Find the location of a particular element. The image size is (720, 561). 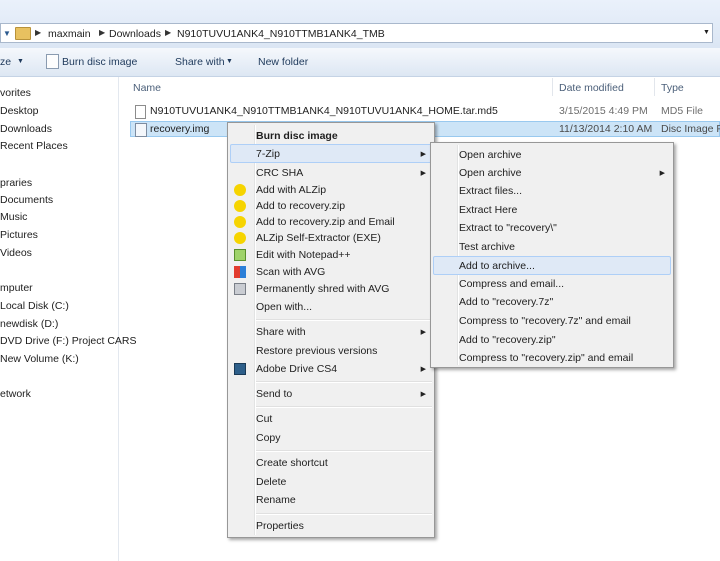

submenu-item-test-archive: Test archive is located at coordinates (487, 247).